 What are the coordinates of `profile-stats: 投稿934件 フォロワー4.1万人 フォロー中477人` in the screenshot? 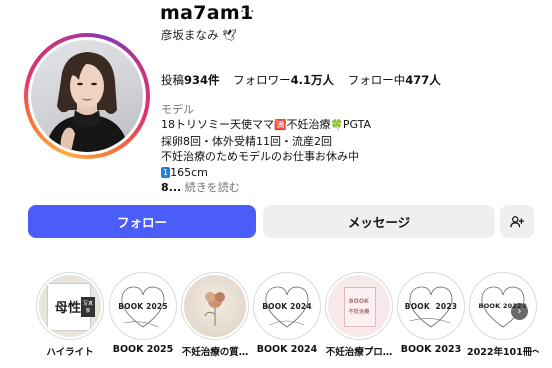 It's located at (306, 80).